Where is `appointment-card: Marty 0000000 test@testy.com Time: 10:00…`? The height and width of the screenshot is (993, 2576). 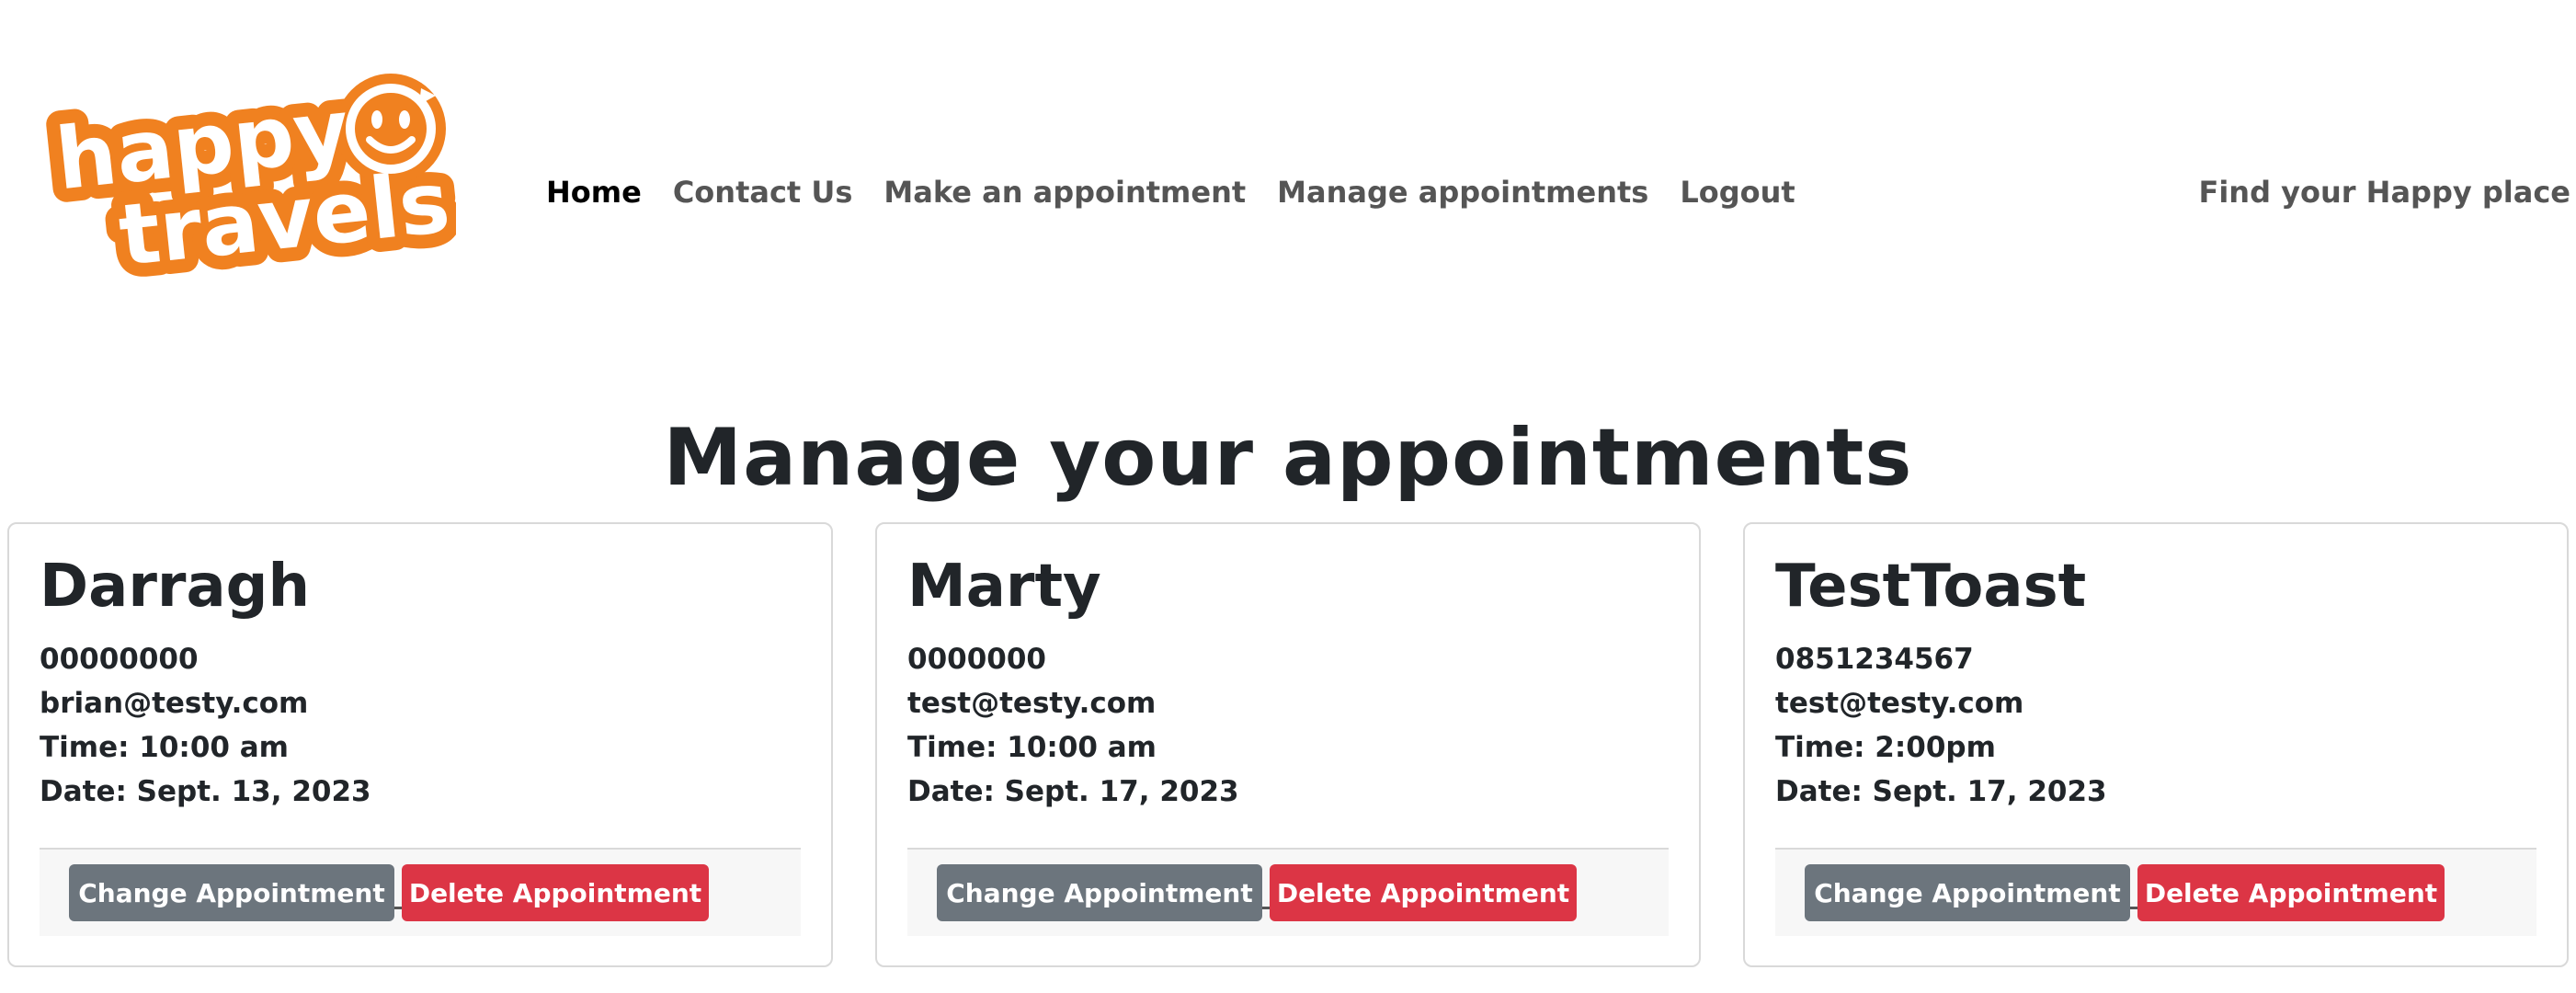 appointment-card: Marty 0000000 test@testy.com Time: 10:00… is located at coordinates (1288, 744).